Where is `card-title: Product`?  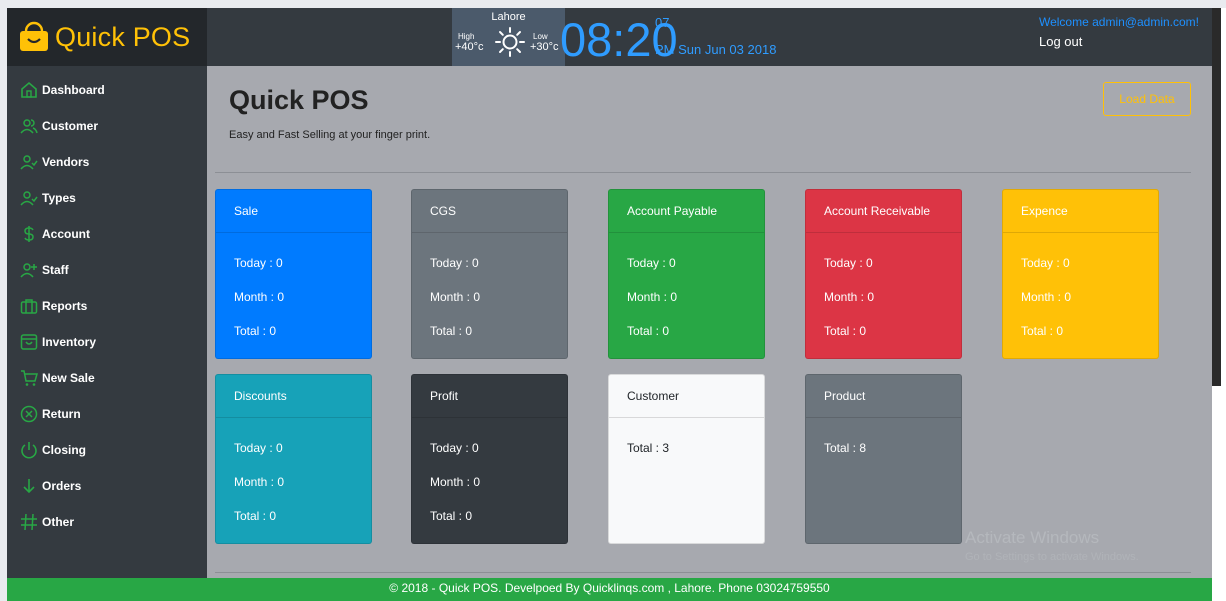 card-title: Product is located at coordinates (883, 396).